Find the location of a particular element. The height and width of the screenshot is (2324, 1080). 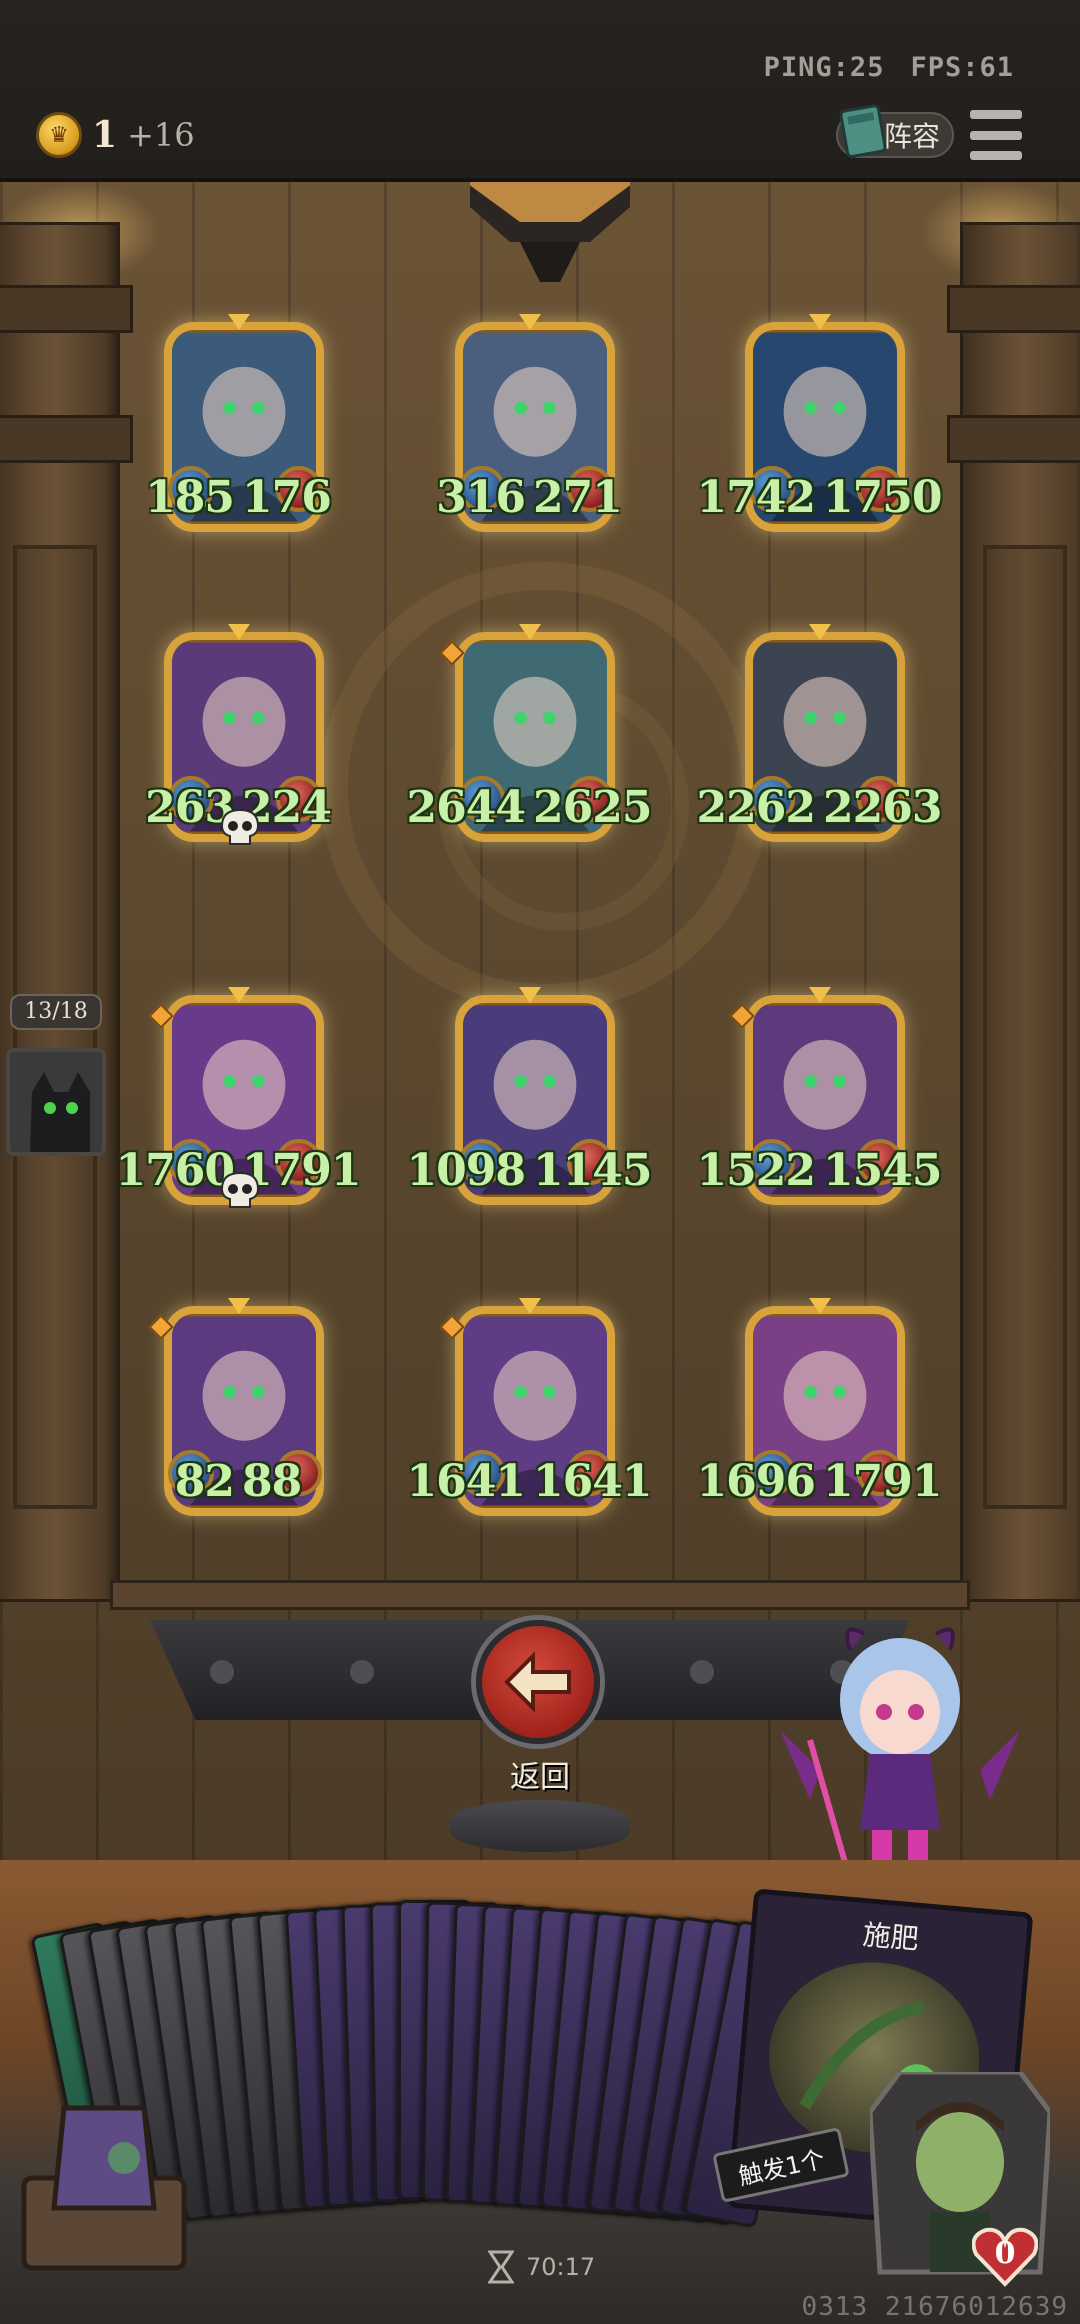

cat-unit-thumbnail is located at coordinates (56, 1102).